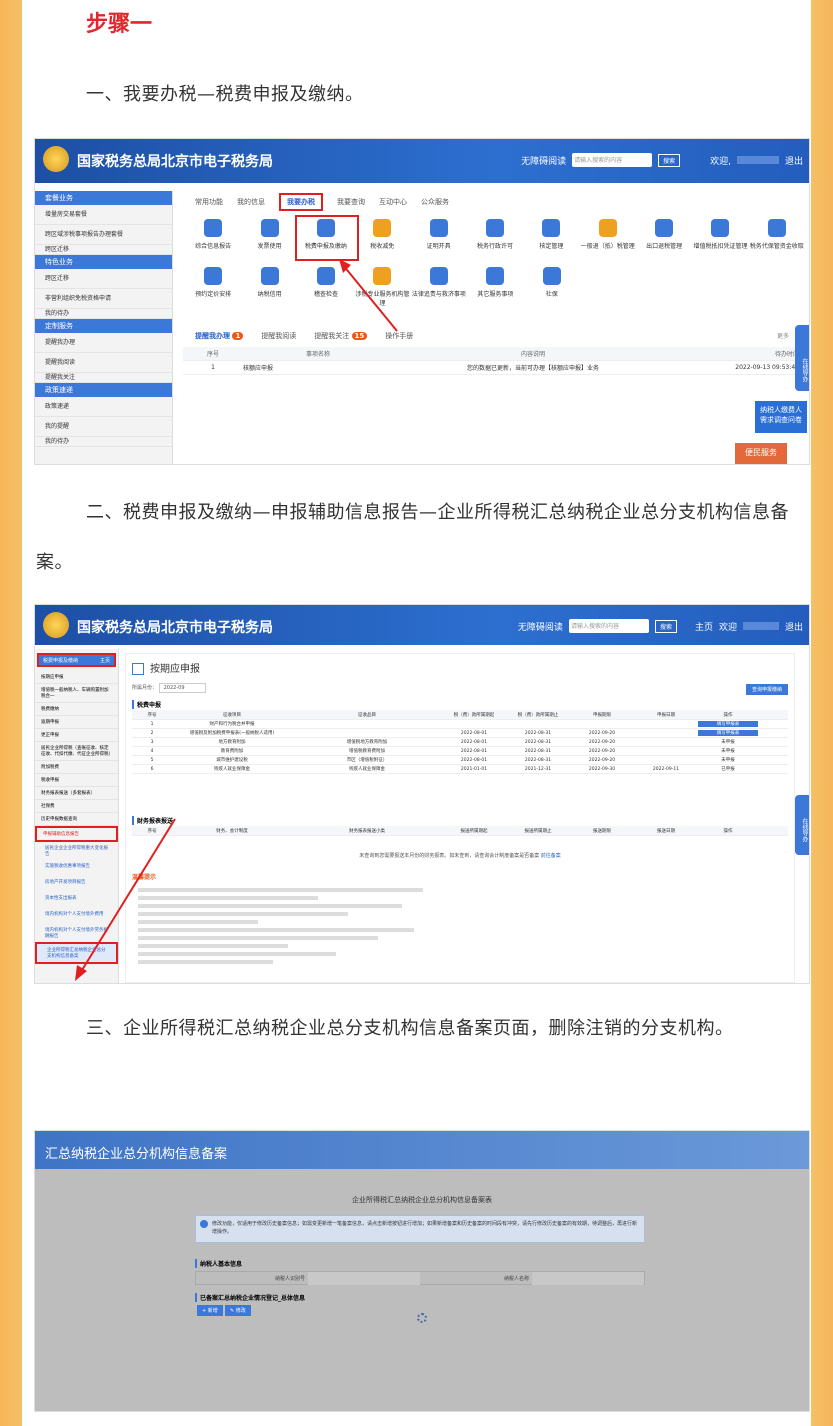 This screenshot has height=1426, width=833. What do you see at coordinates (368, 295) in the screenshot?
I see `red-arrow-icon` at bounding box center [368, 295].